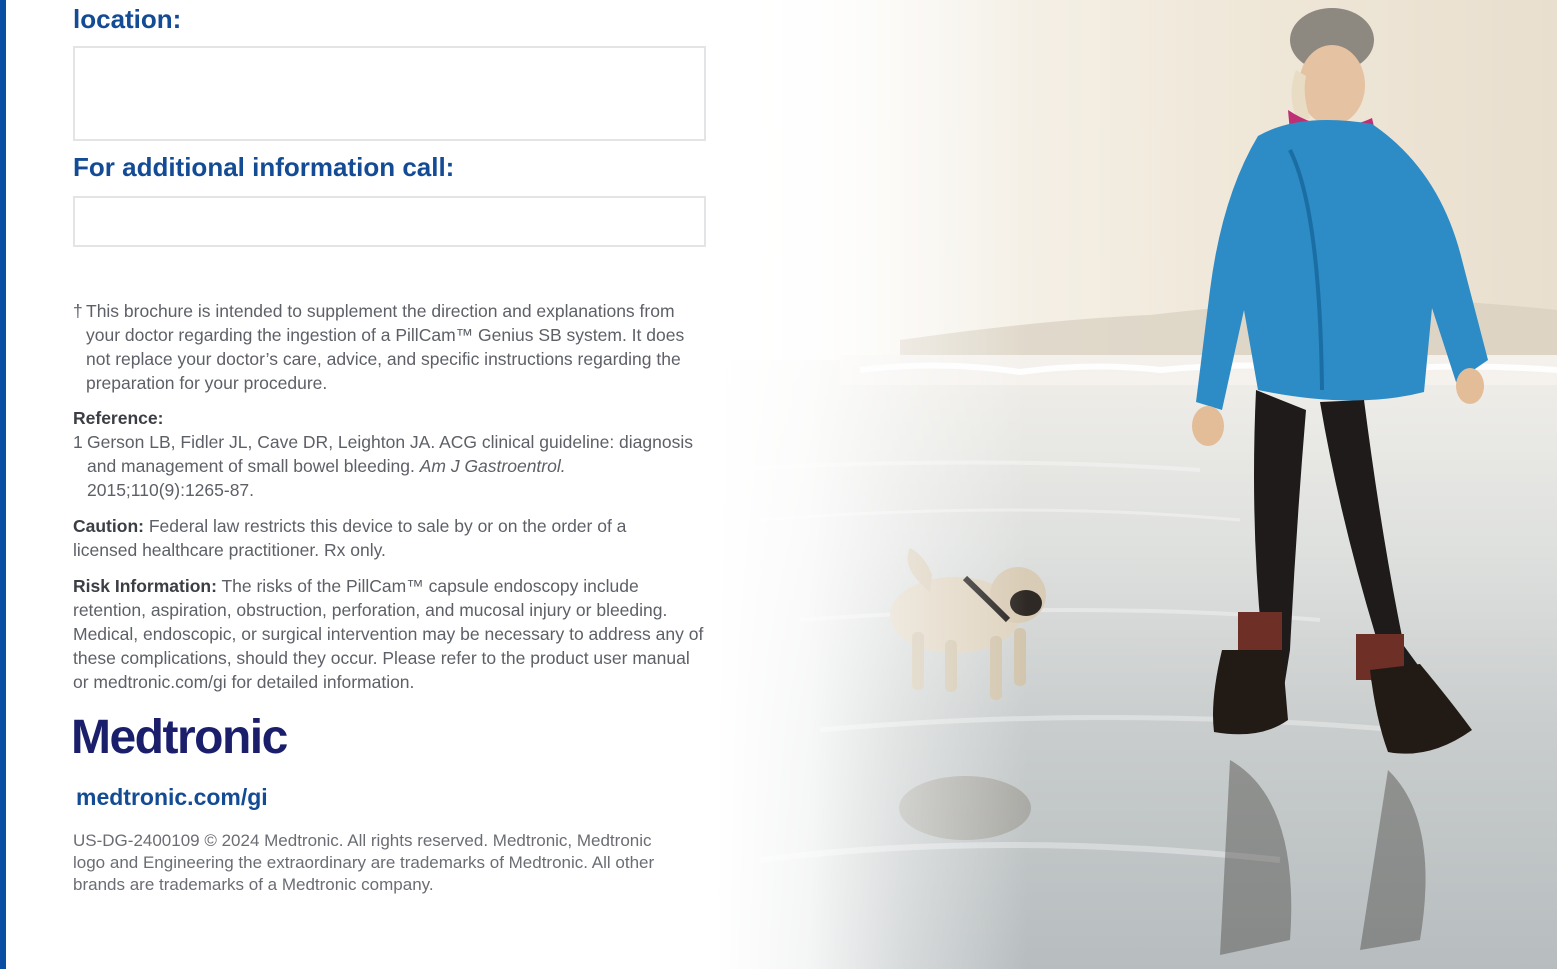  Describe the element at coordinates (172, 798) in the screenshot. I see `website-link: medtronic.com/gi` at that location.